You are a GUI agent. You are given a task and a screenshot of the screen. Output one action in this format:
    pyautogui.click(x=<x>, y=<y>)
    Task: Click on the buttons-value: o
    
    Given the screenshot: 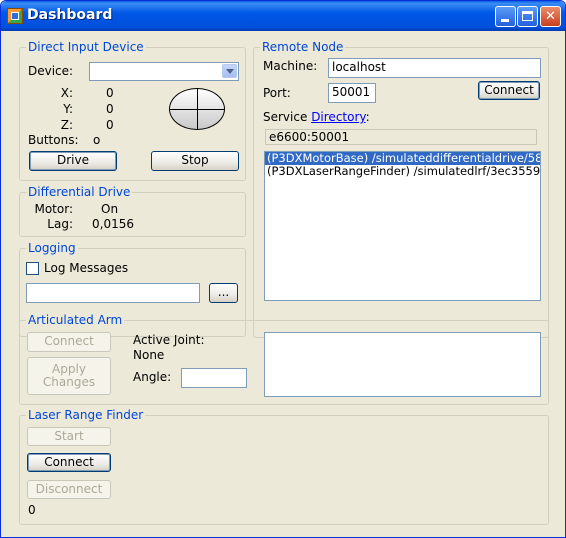 What is the action you would take?
    pyautogui.click(x=97, y=140)
    